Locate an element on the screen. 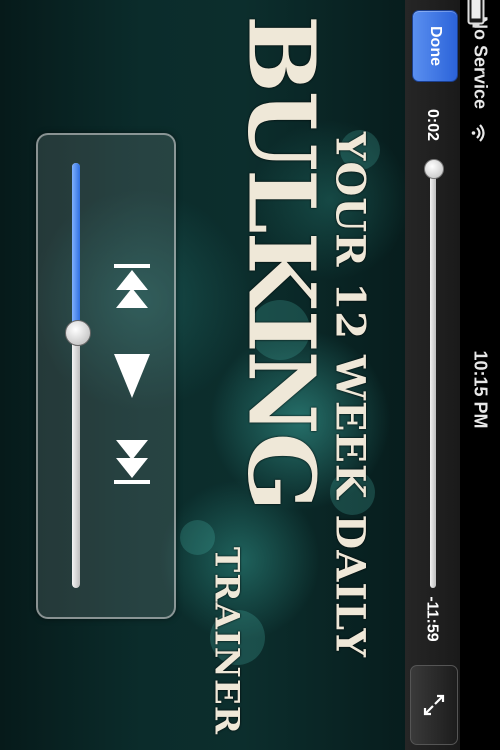 Image resolution: width=500 pixels, height=750 pixels. elapsed-time: 0:02 is located at coordinates (433, 125).